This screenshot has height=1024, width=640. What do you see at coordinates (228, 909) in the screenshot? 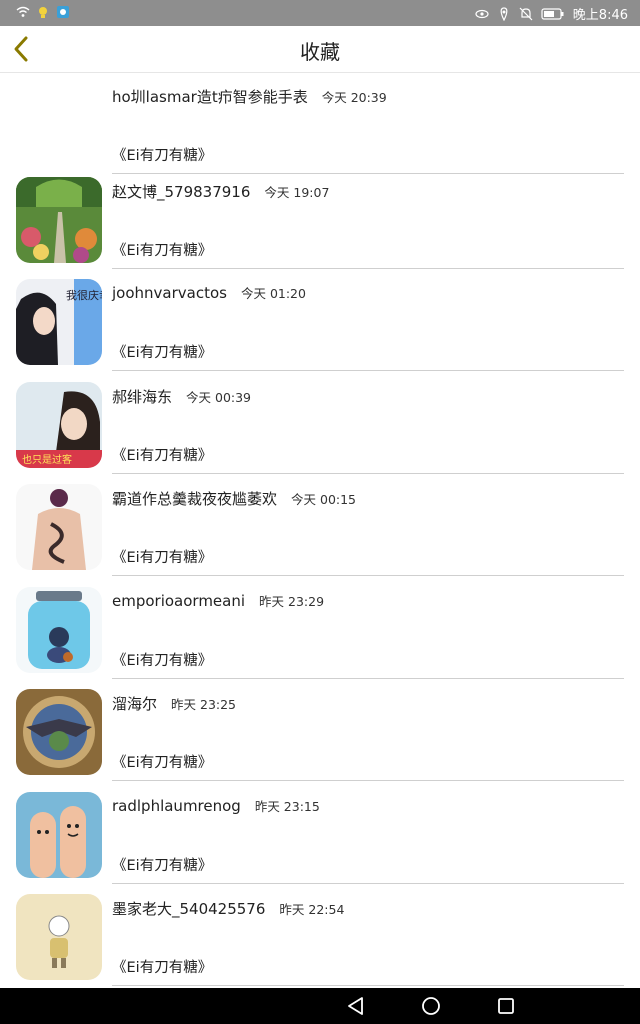
I see `item-name: 墨家老大_540425576 昨天 22:54` at bounding box center [228, 909].